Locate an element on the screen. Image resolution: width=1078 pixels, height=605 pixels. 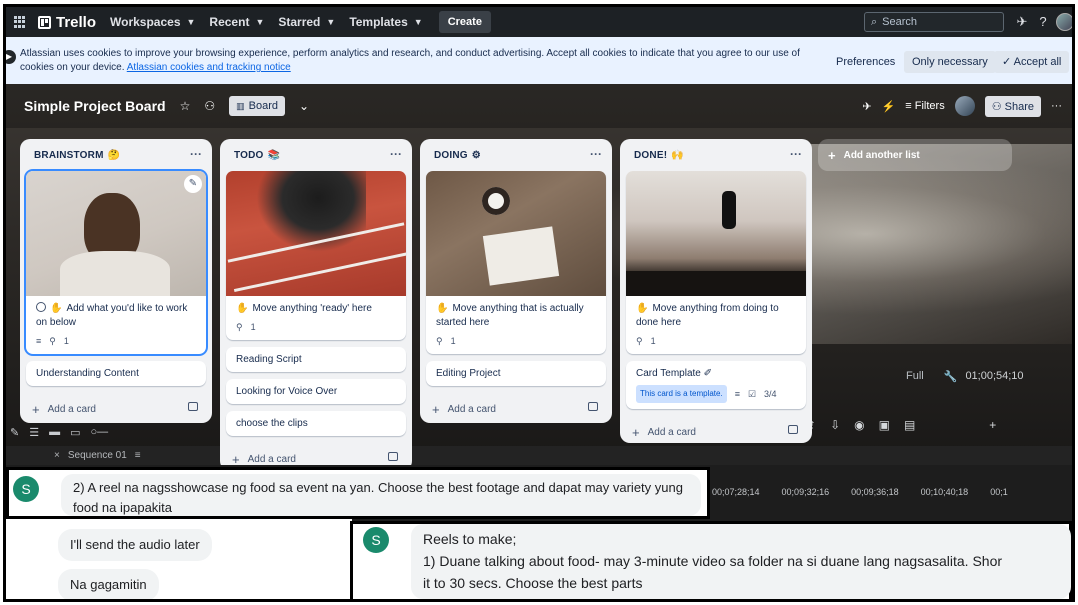
chevron-right-icon: ▶ is located at coordinates (11, 57).